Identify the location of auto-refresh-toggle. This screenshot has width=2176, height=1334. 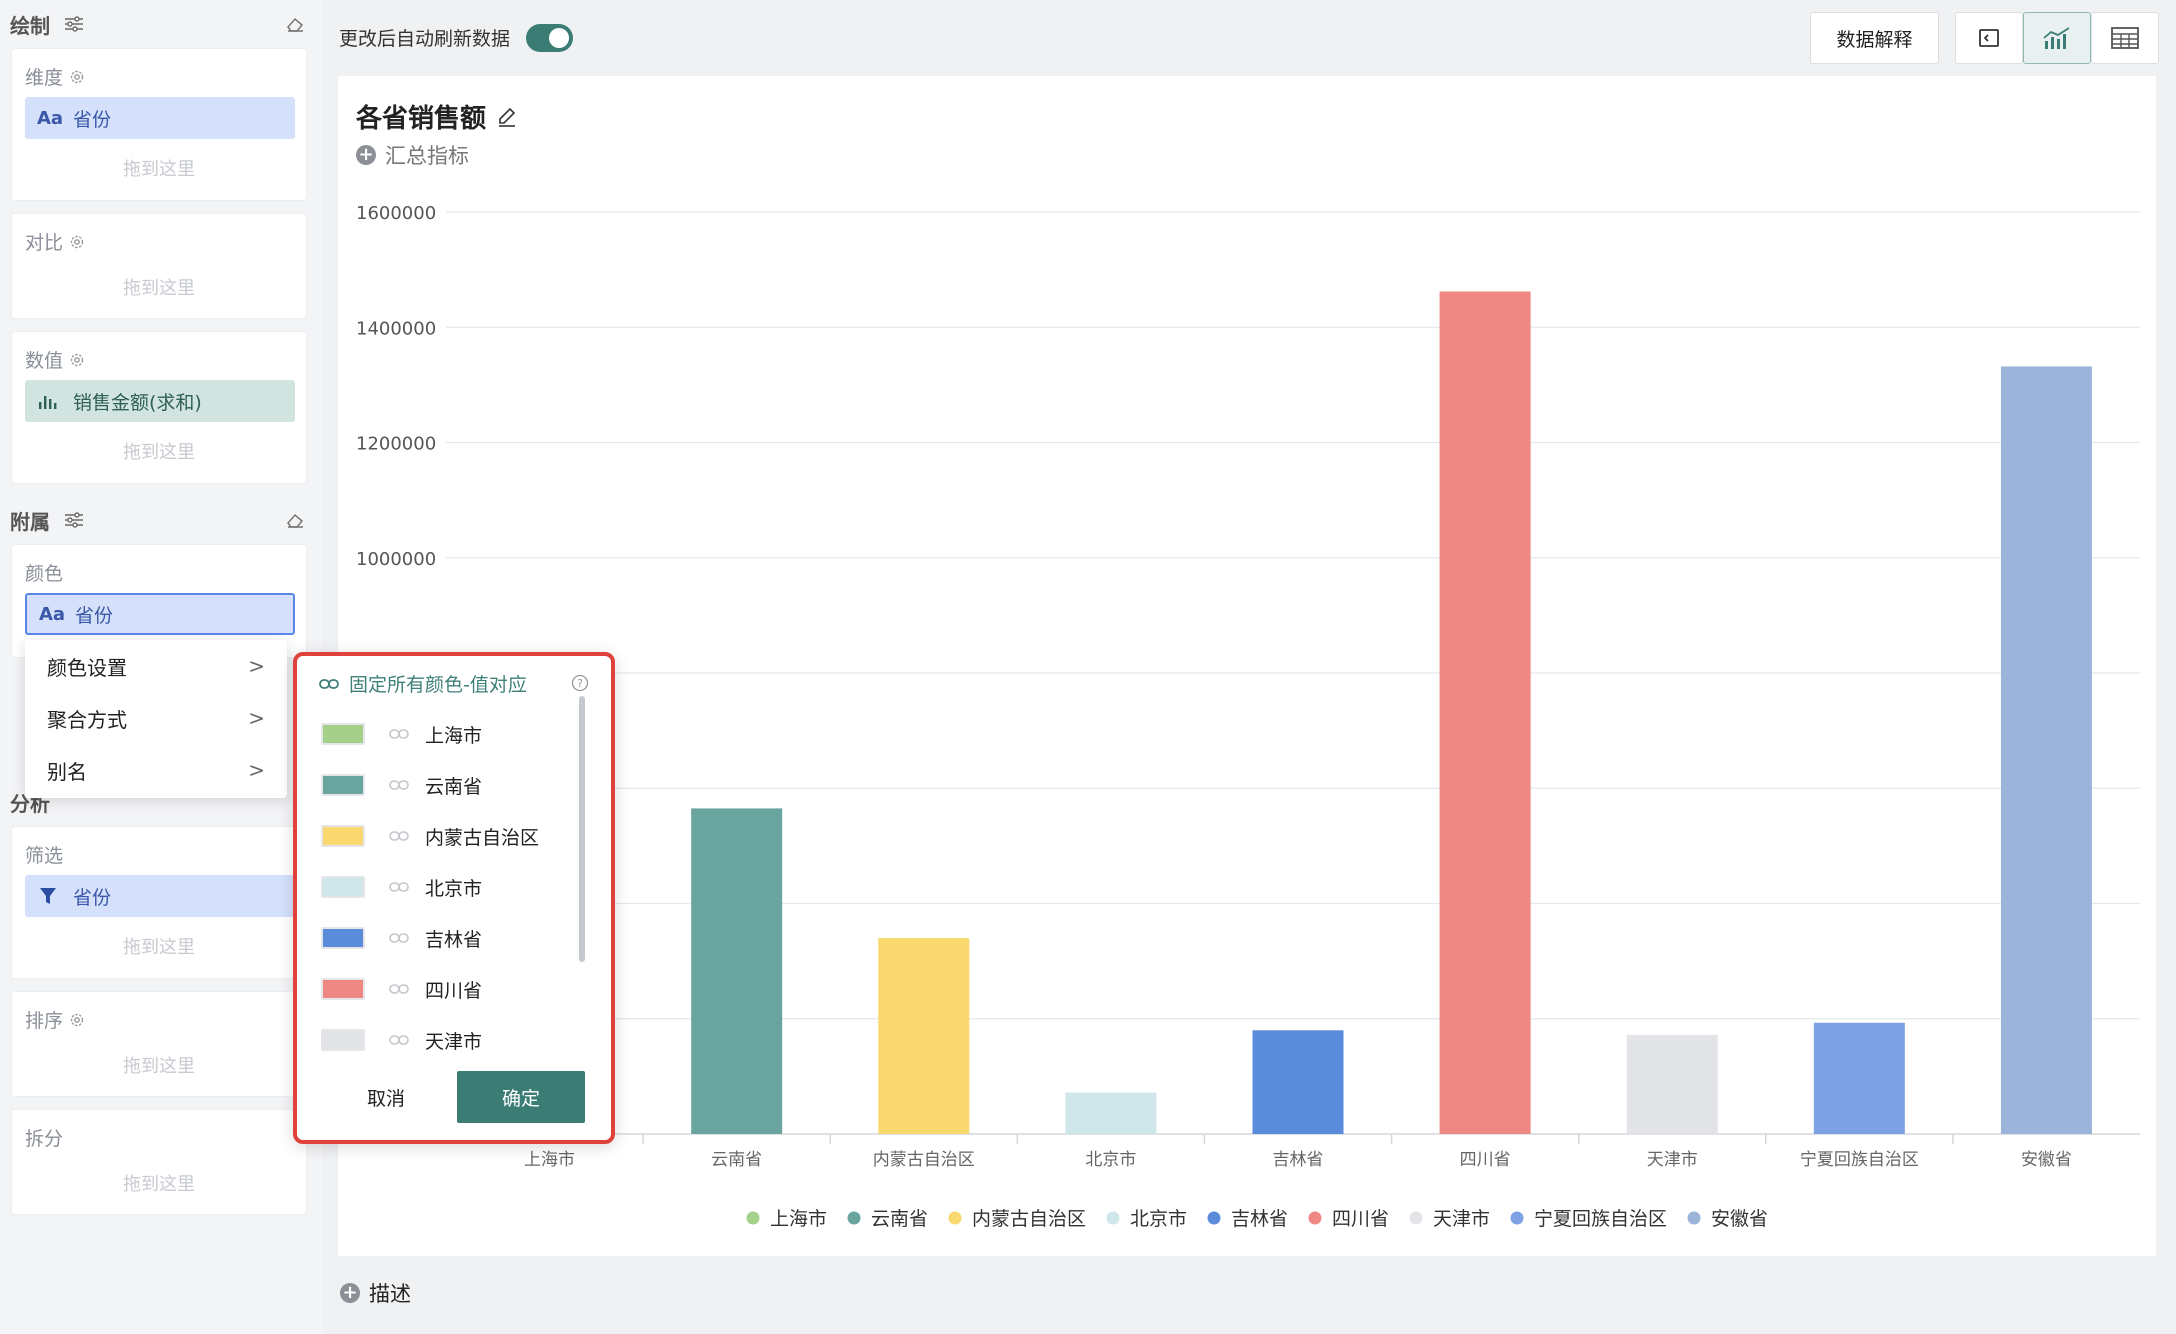
(549, 38).